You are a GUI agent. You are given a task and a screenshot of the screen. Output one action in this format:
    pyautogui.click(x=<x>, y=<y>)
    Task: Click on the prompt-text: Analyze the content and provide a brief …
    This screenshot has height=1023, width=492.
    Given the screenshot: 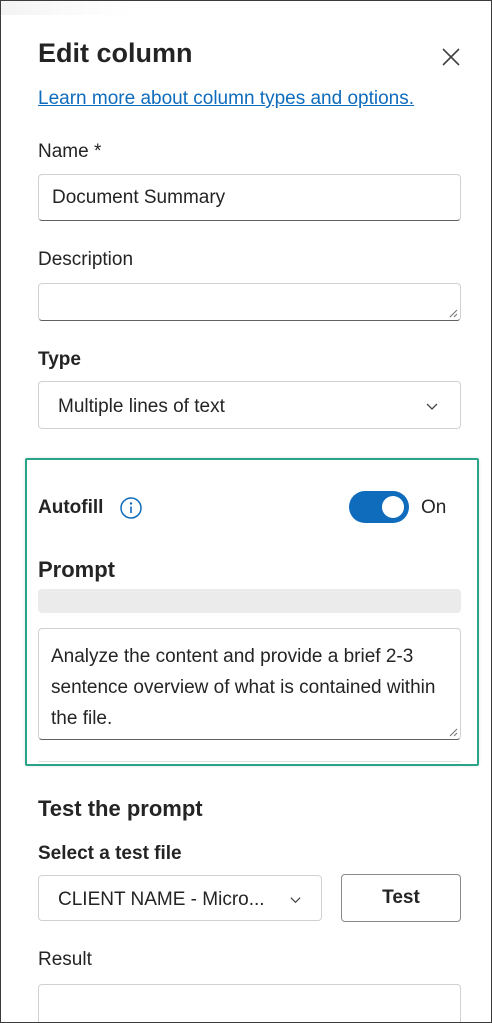 What is the action you would take?
    pyautogui.click(x=243, y=687)
    